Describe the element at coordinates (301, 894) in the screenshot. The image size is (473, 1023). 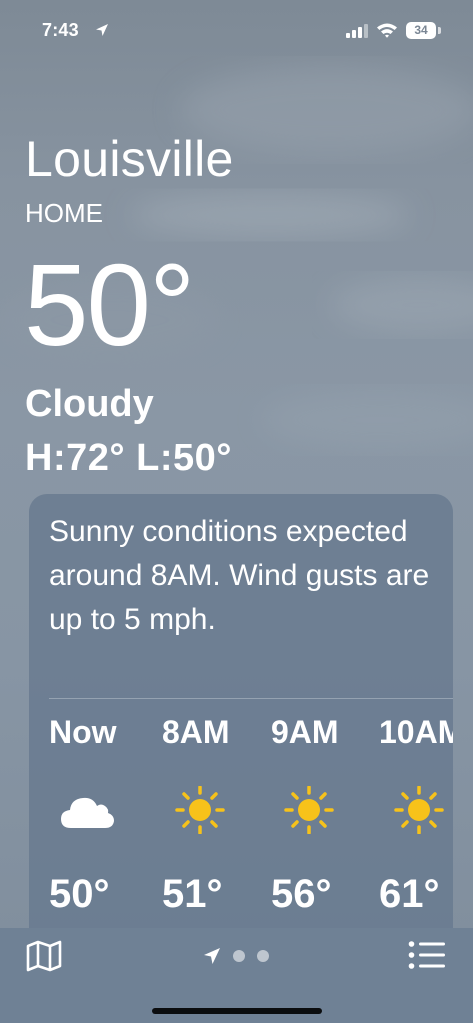
I see `hour-temperature: 56°` at that location.